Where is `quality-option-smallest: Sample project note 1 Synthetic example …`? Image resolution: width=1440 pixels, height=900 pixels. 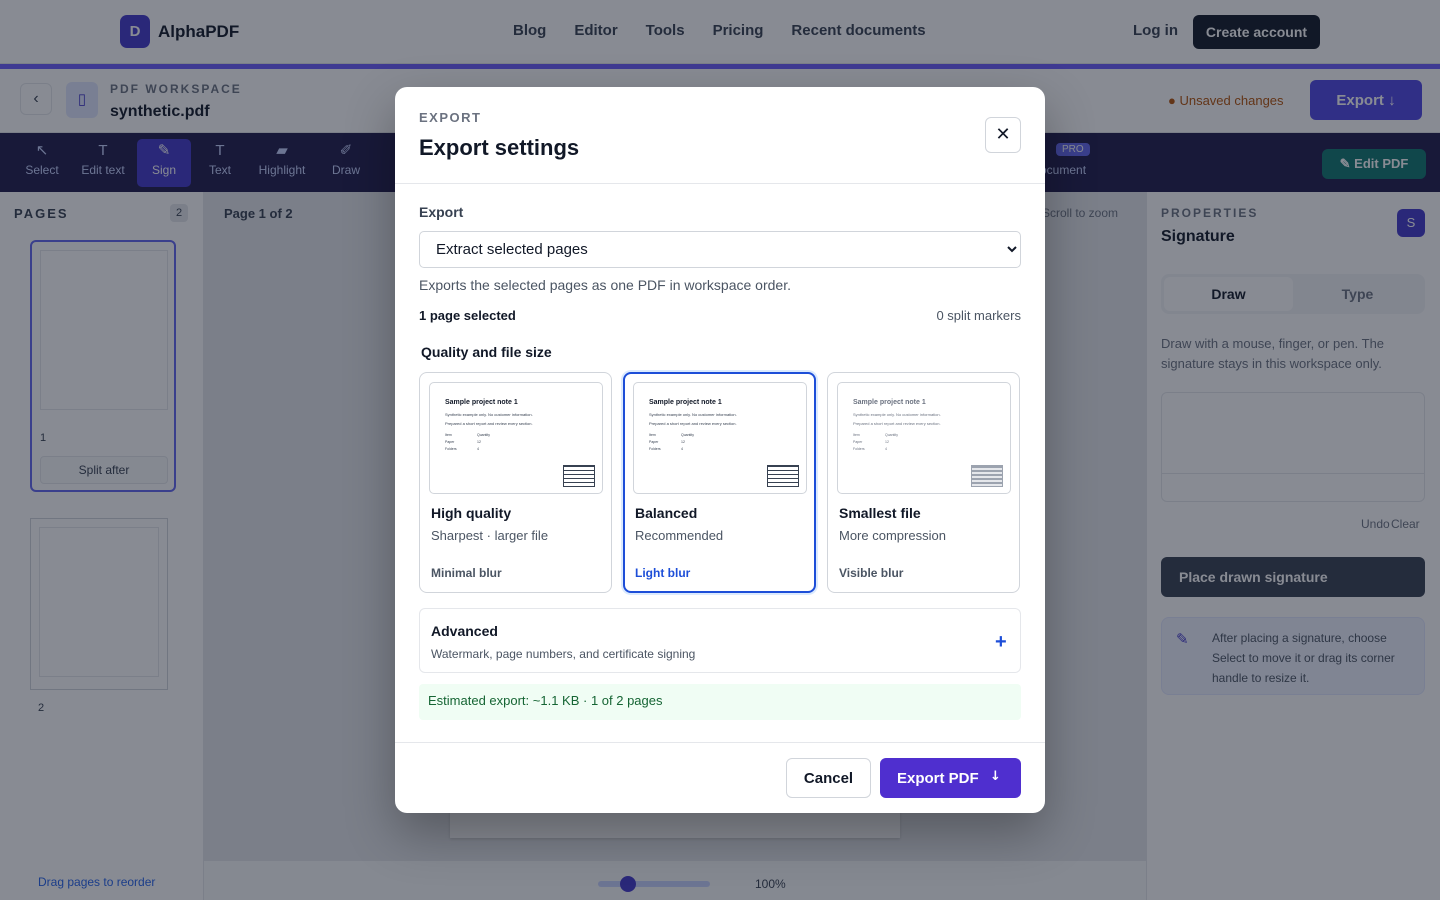 quality-option-smallest: Sample project note 1 Synthetic example … is located at coordinates (923, 482).